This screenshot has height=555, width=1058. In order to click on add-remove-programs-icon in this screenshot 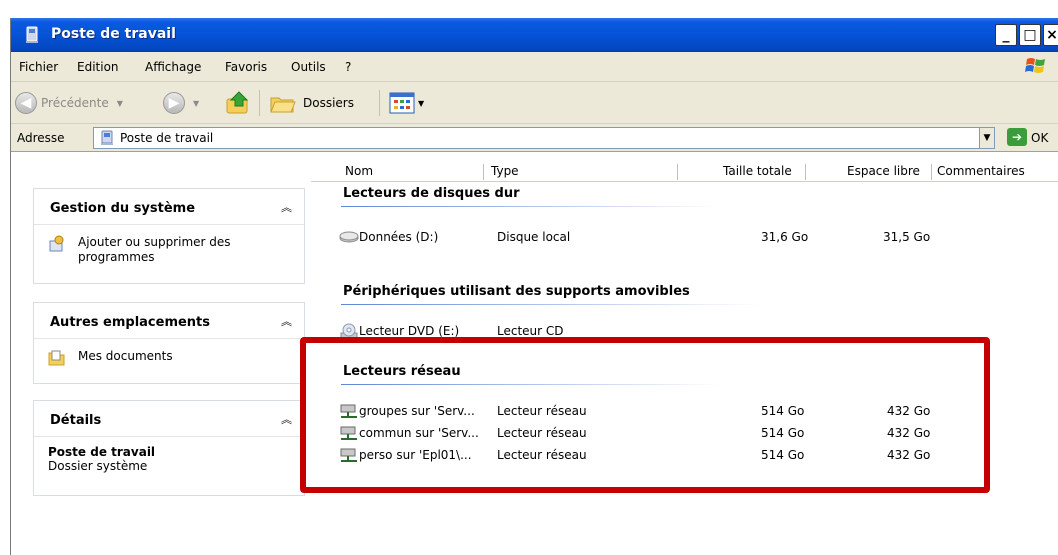, I will do `click(56, 243)`.